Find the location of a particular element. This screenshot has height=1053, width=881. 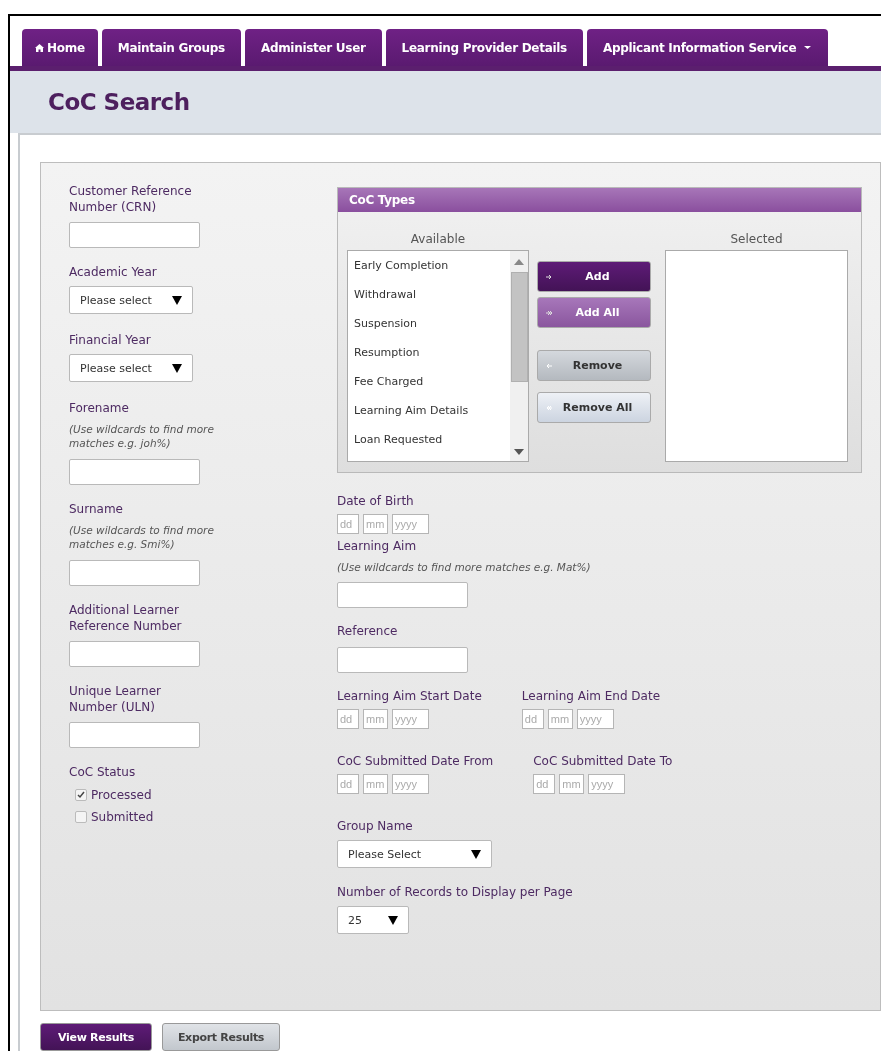

field-label: Learning Aim End Date is located at coordinates (591, 696).